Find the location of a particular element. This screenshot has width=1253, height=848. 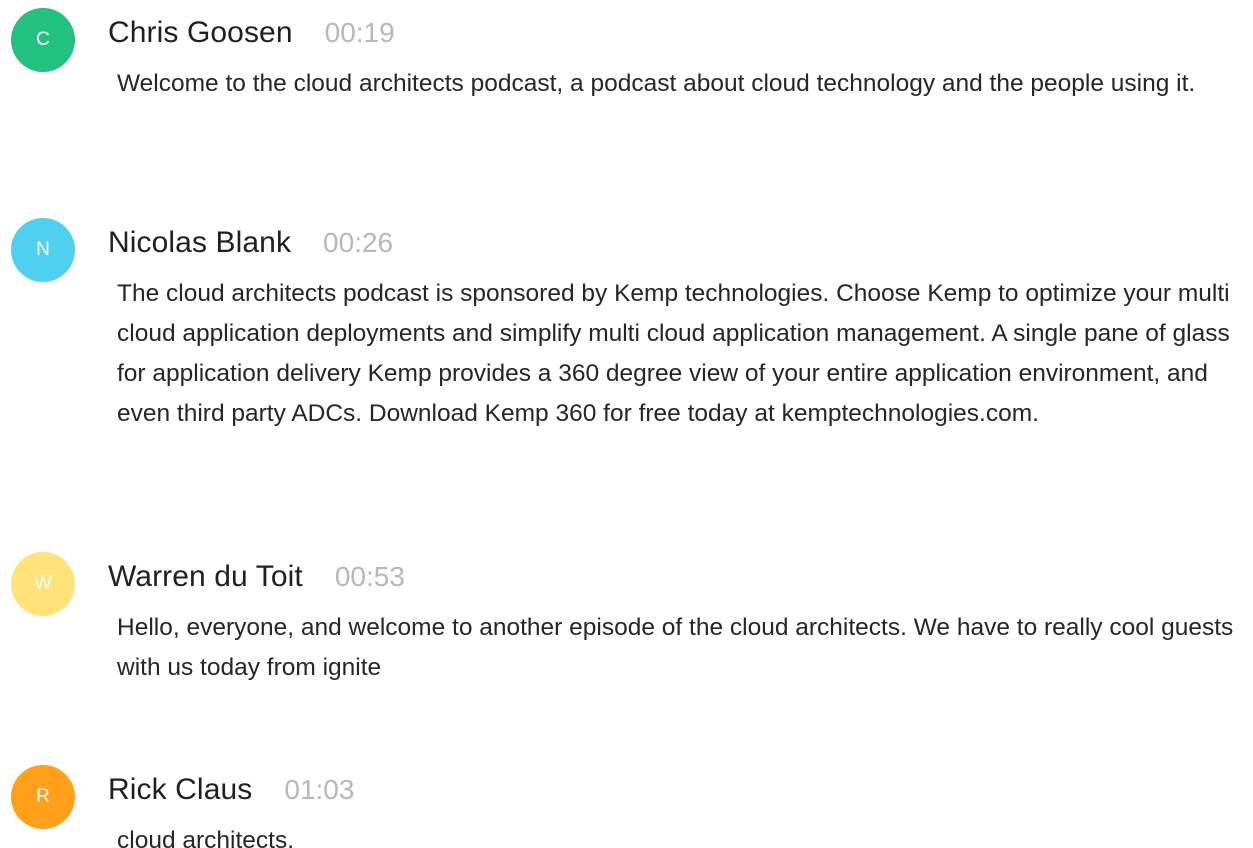

entry-header: Chris Goosen 00:19 is located at coordinates (251, 36).